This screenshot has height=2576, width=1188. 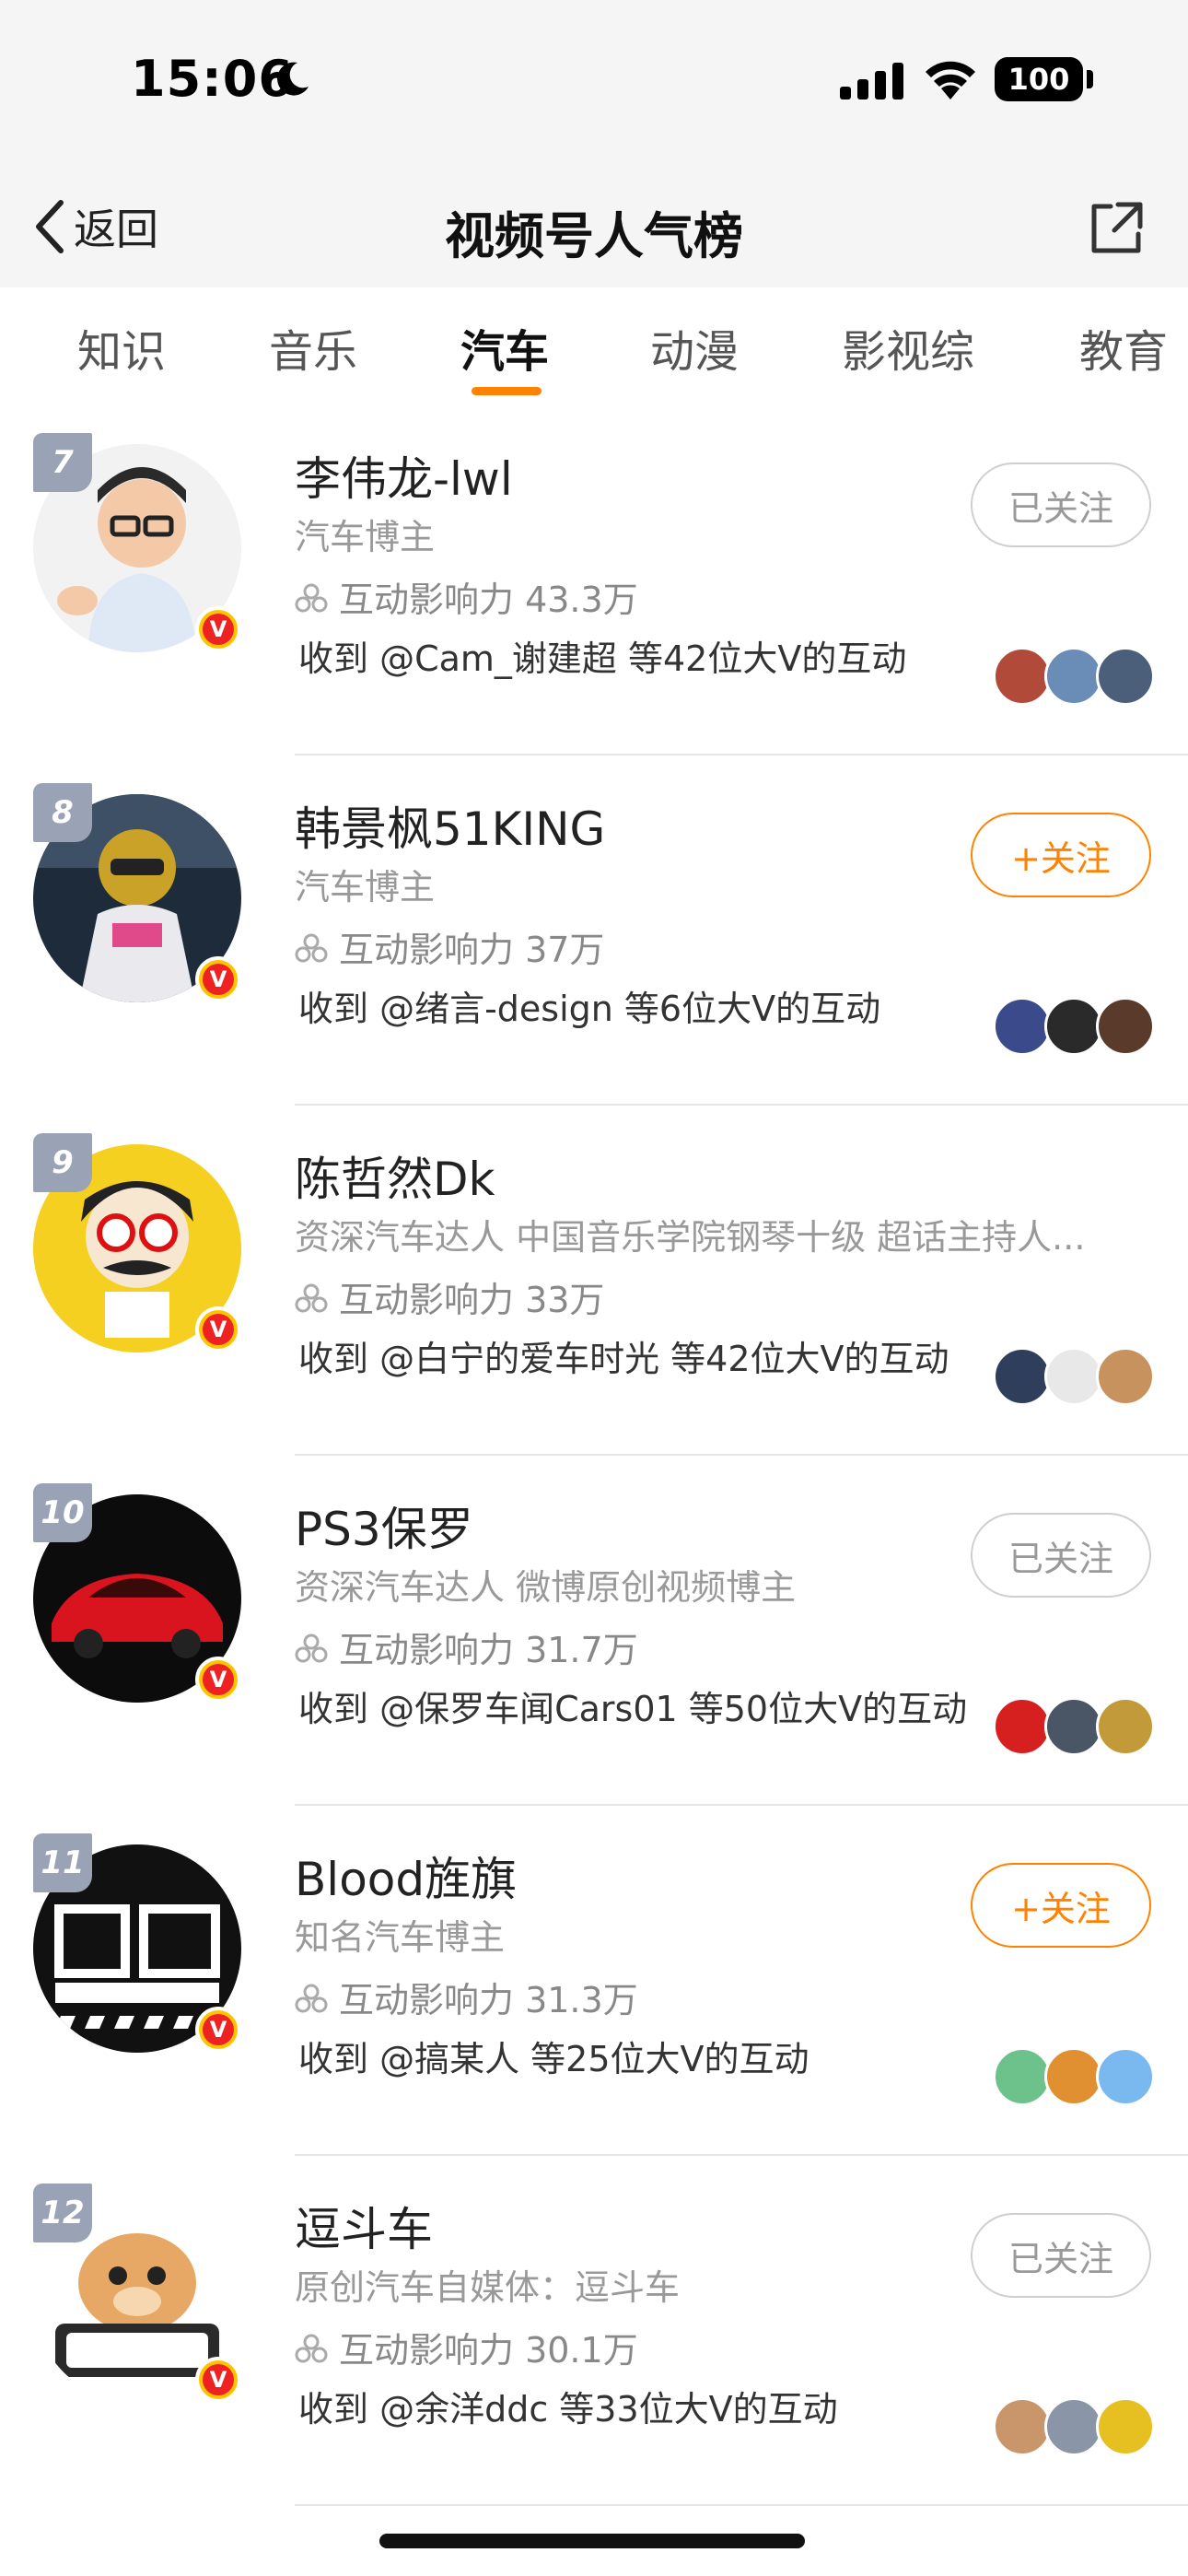 I want to click on received-interactions: 收到 @Cam_谢建超 等42位大V的互动, so click(x=602, y=656).